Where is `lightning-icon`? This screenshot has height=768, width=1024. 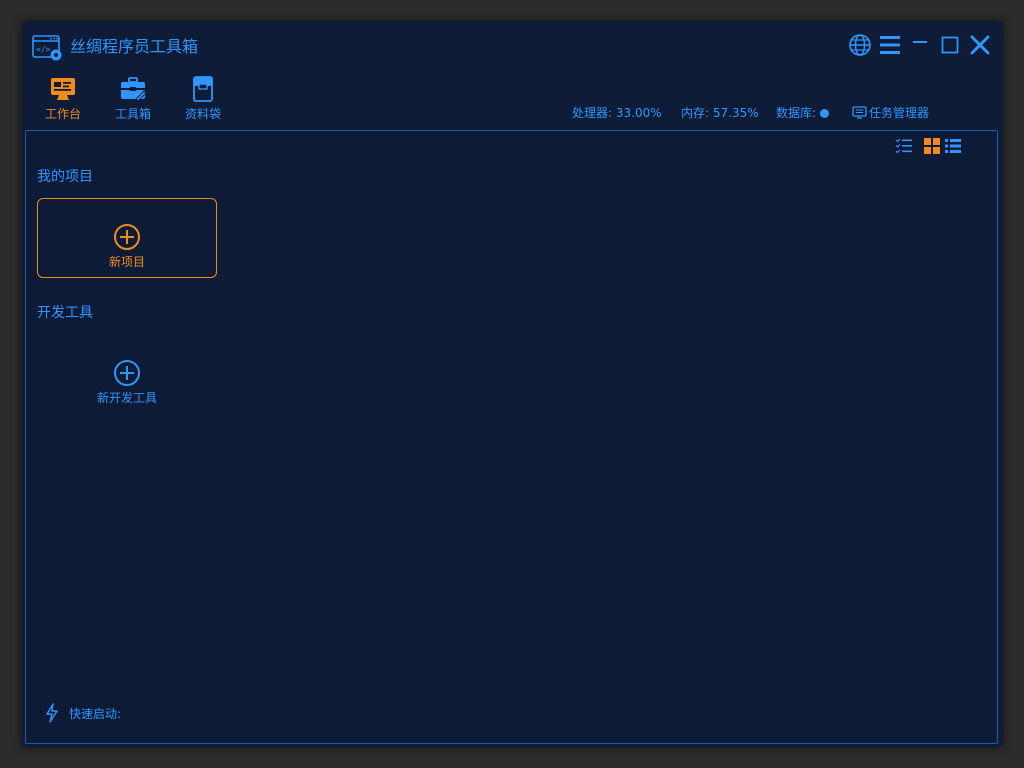 lightning-icon is located at coordinates (52, 713).